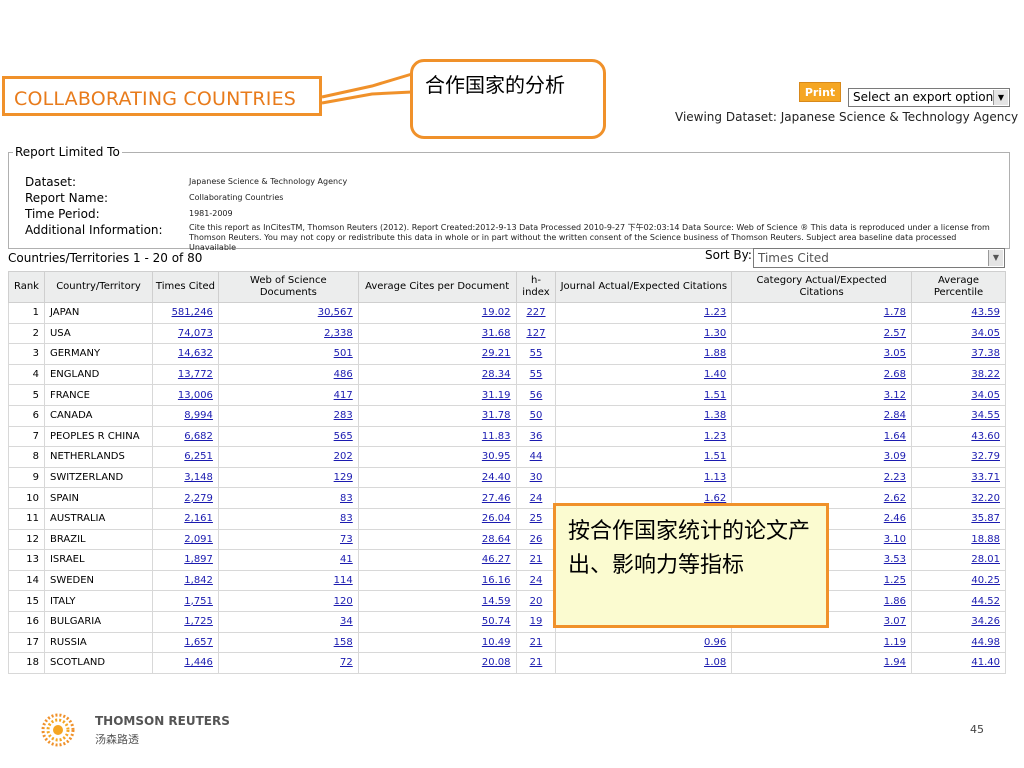 Image resolution: width=1024 pixels, height=768 pixels. Describe the element at coordinates (437, 498) in the screenshot. I see `table-cell-link: 27.46` at that location.